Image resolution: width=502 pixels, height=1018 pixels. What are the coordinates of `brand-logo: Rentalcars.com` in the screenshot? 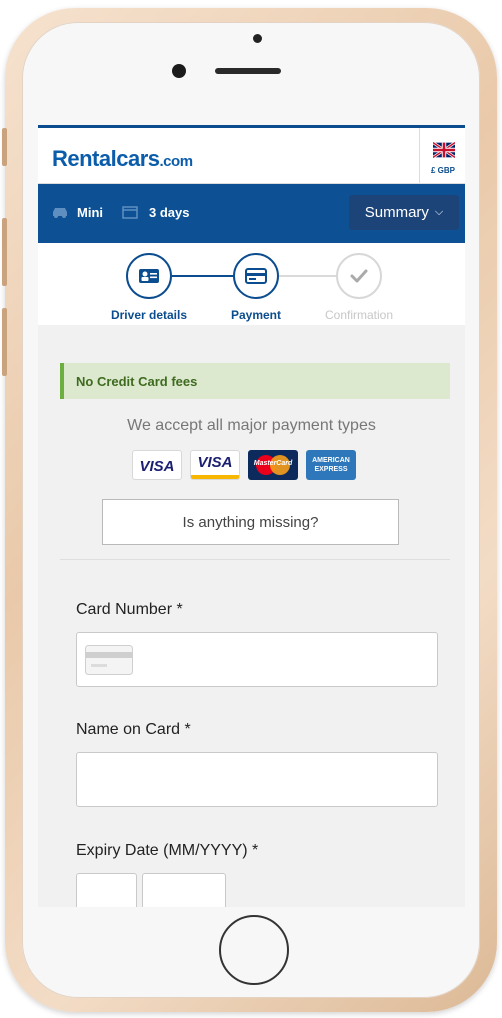 It's located at (122, 159).